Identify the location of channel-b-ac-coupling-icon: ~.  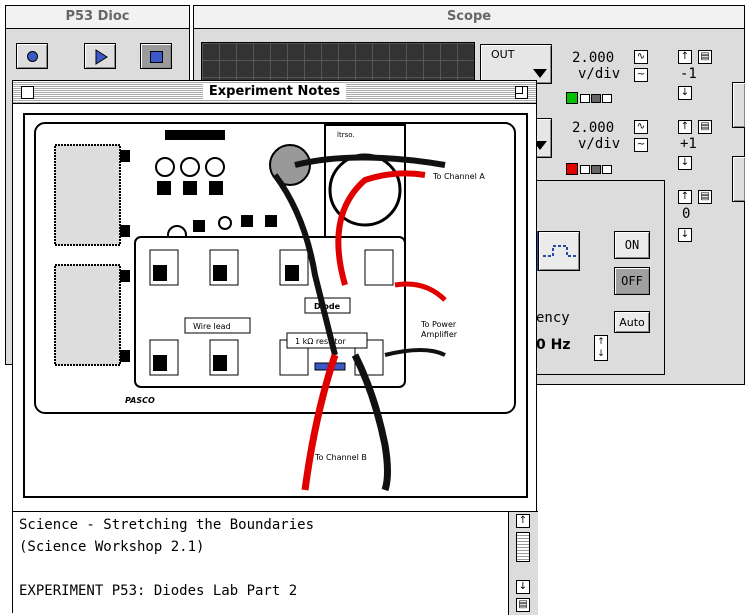
(641, 145).